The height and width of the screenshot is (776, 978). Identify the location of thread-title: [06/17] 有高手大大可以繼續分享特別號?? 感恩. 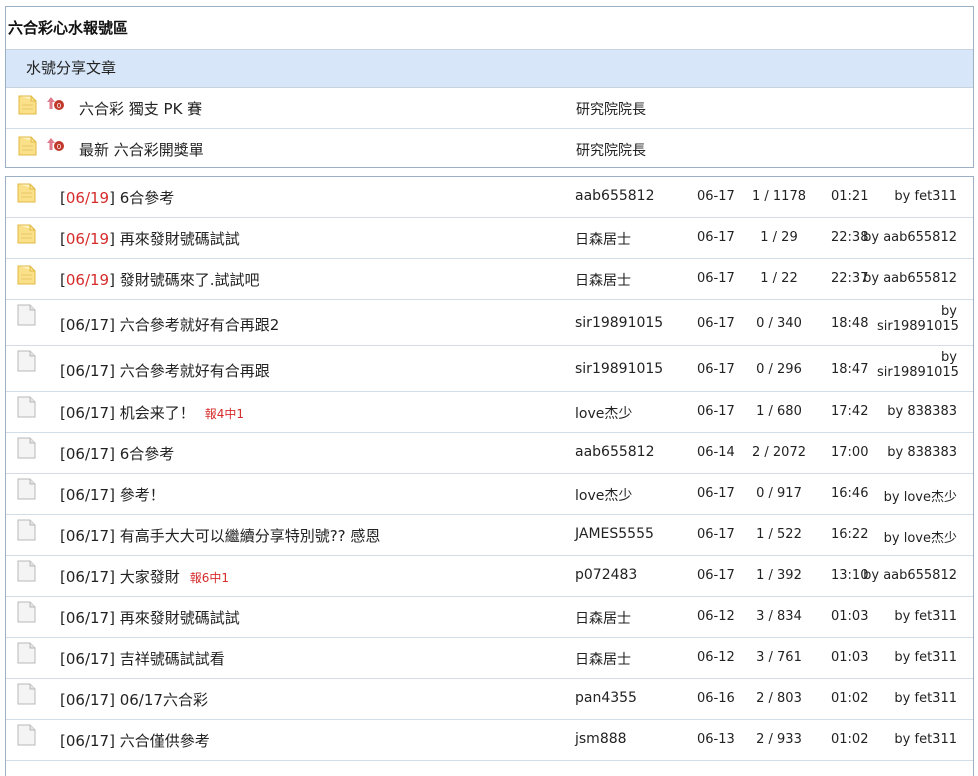
(220, 535).